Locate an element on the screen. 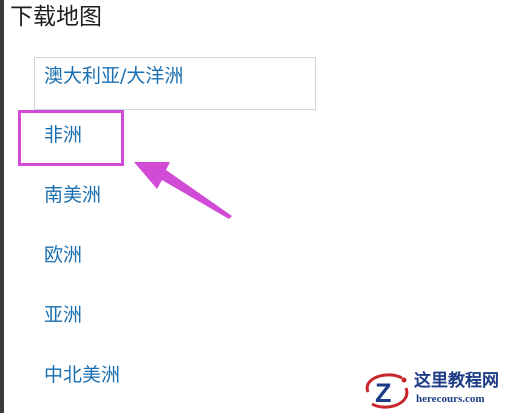  watermark-site-url: herecours.com is located at coordinates (450, 399).